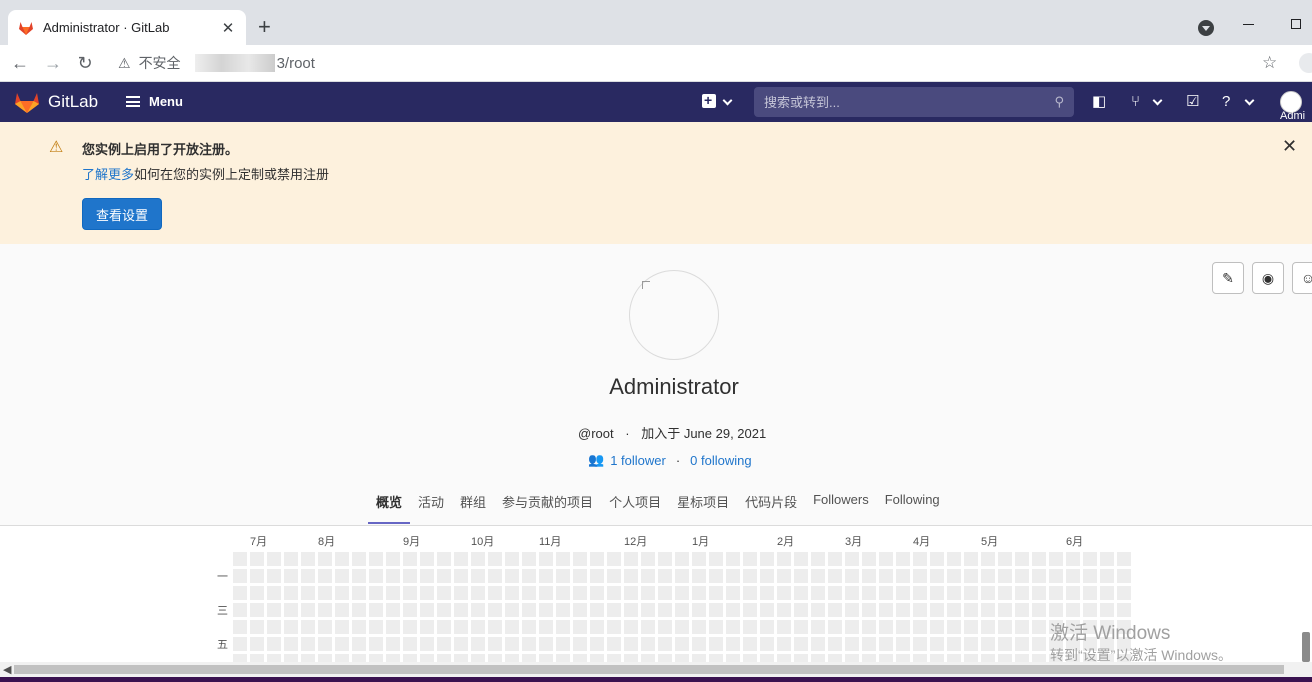 The height and width of the screenshot is (682, 1312). What do you see at coordinates (166, 101) in the screenshot?
I see `menu-label: Menu` at bounding box center [166, 101].